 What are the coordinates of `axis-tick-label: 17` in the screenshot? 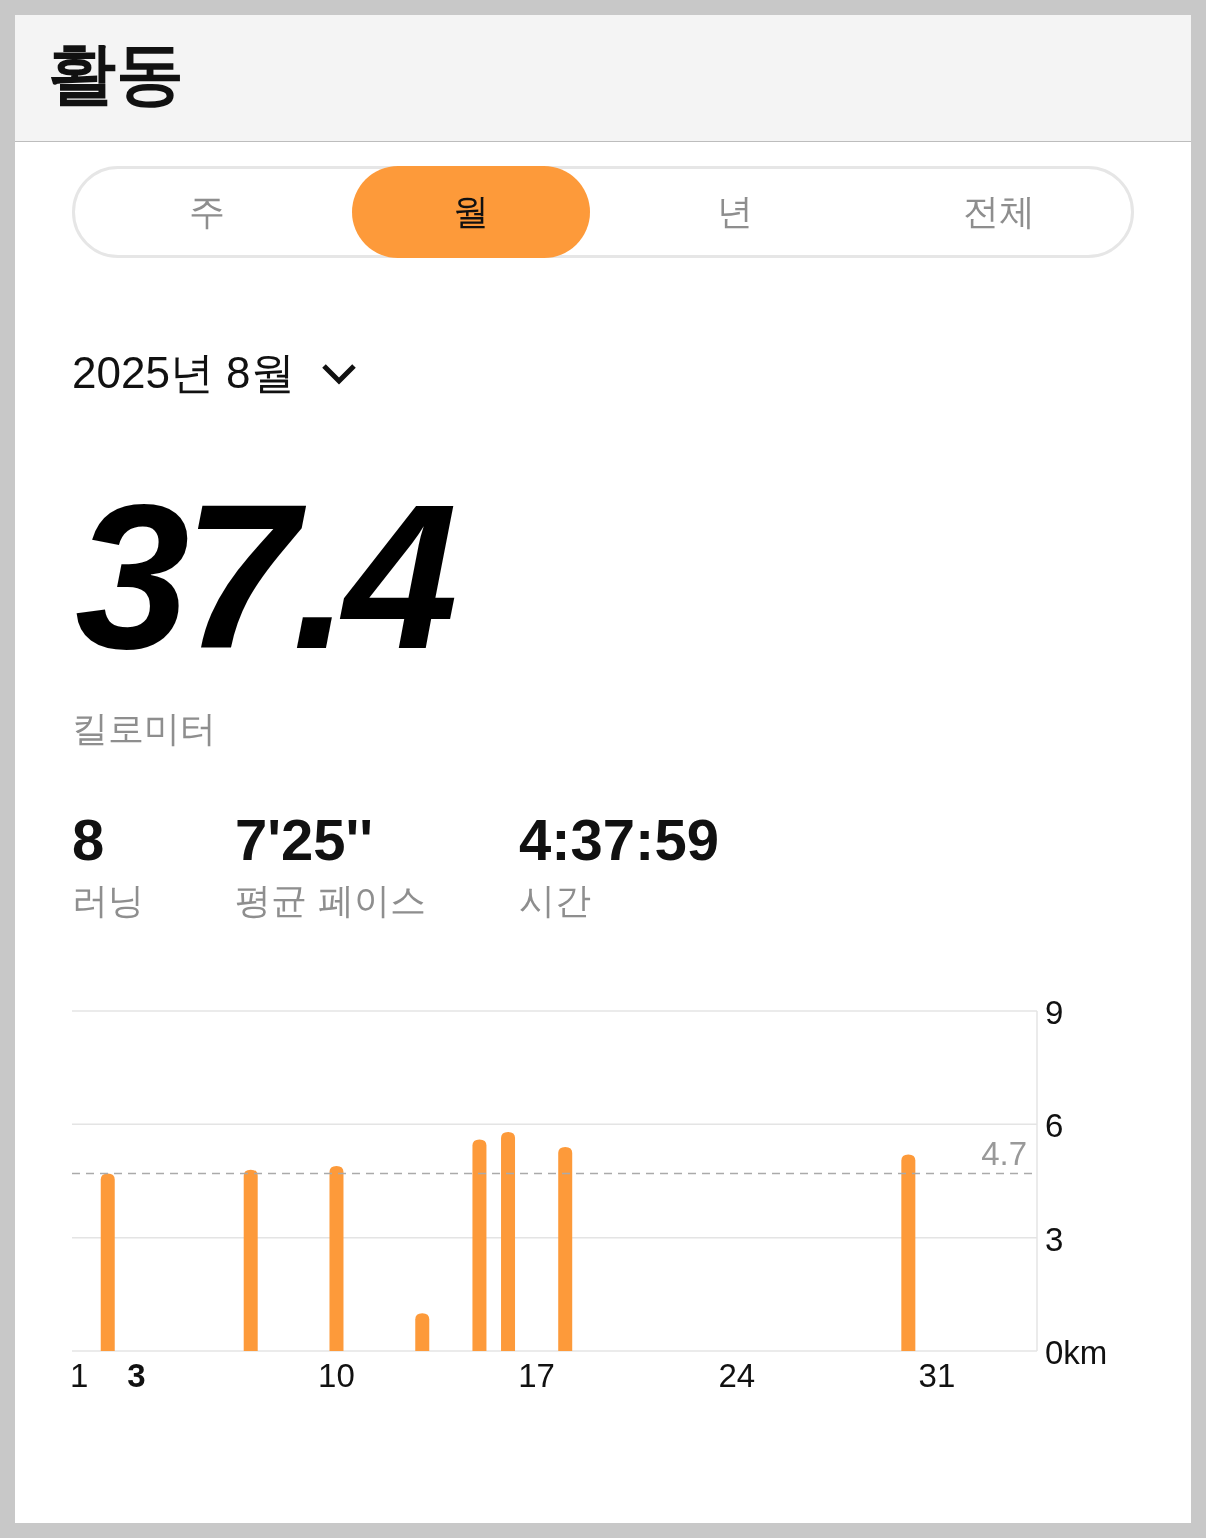 It's located at (536, 1375).